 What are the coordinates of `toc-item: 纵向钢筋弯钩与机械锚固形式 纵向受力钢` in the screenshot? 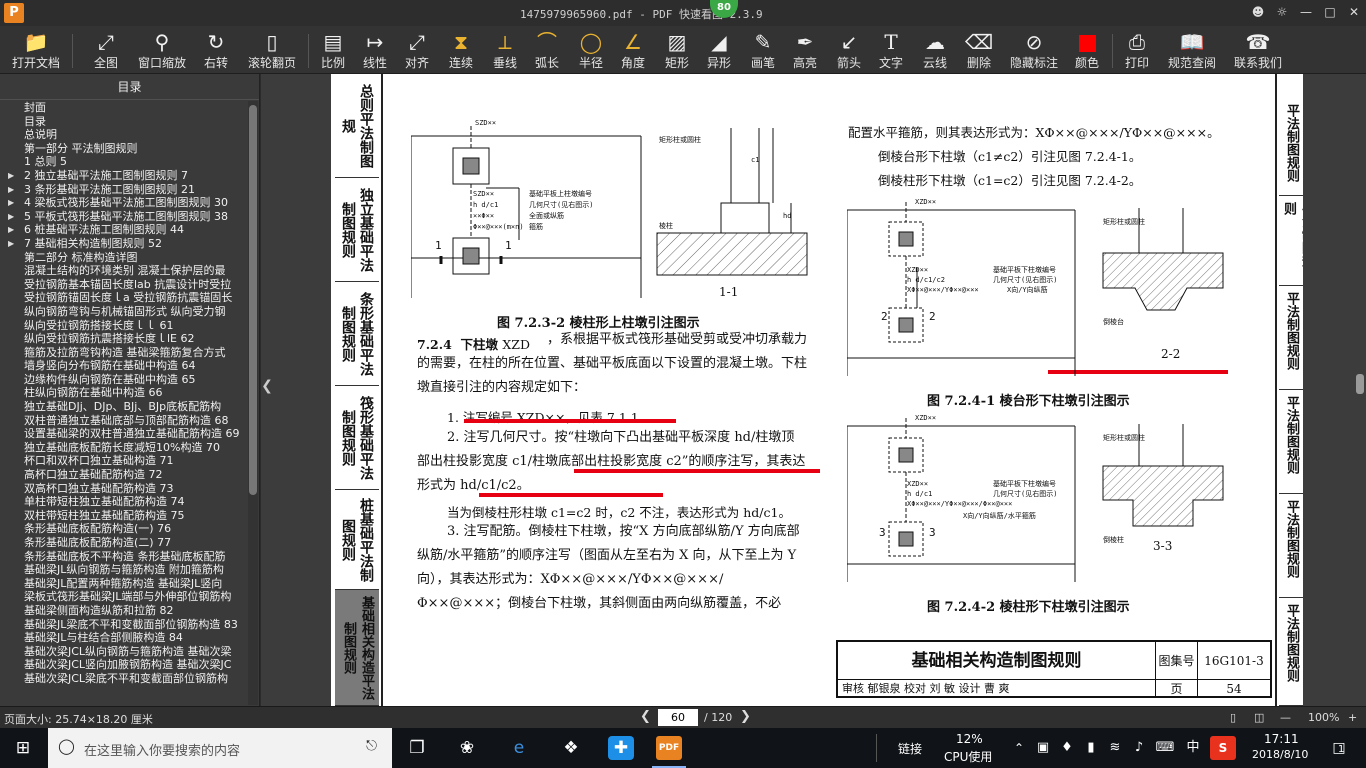 It's located at (124, 312).